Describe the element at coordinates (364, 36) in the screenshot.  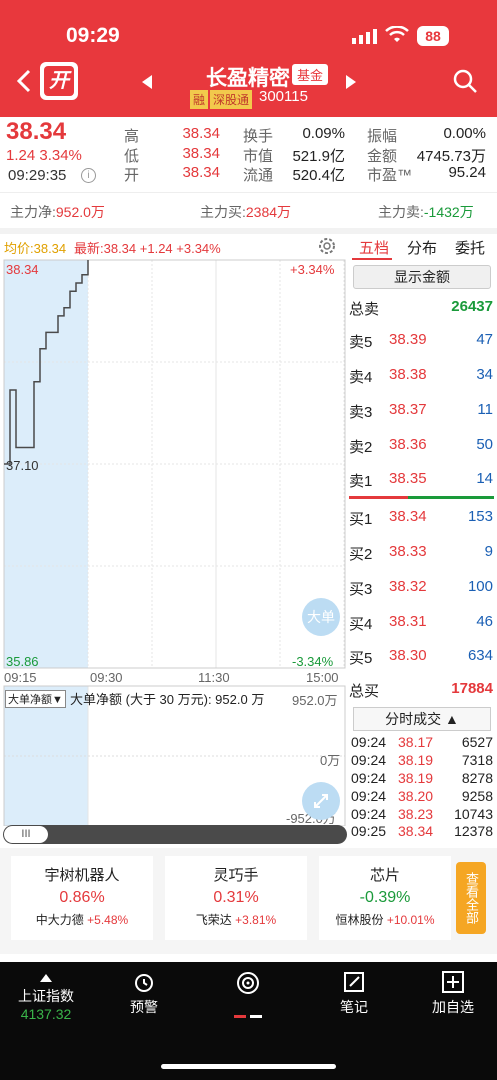
I see `signal-icon` at that location.